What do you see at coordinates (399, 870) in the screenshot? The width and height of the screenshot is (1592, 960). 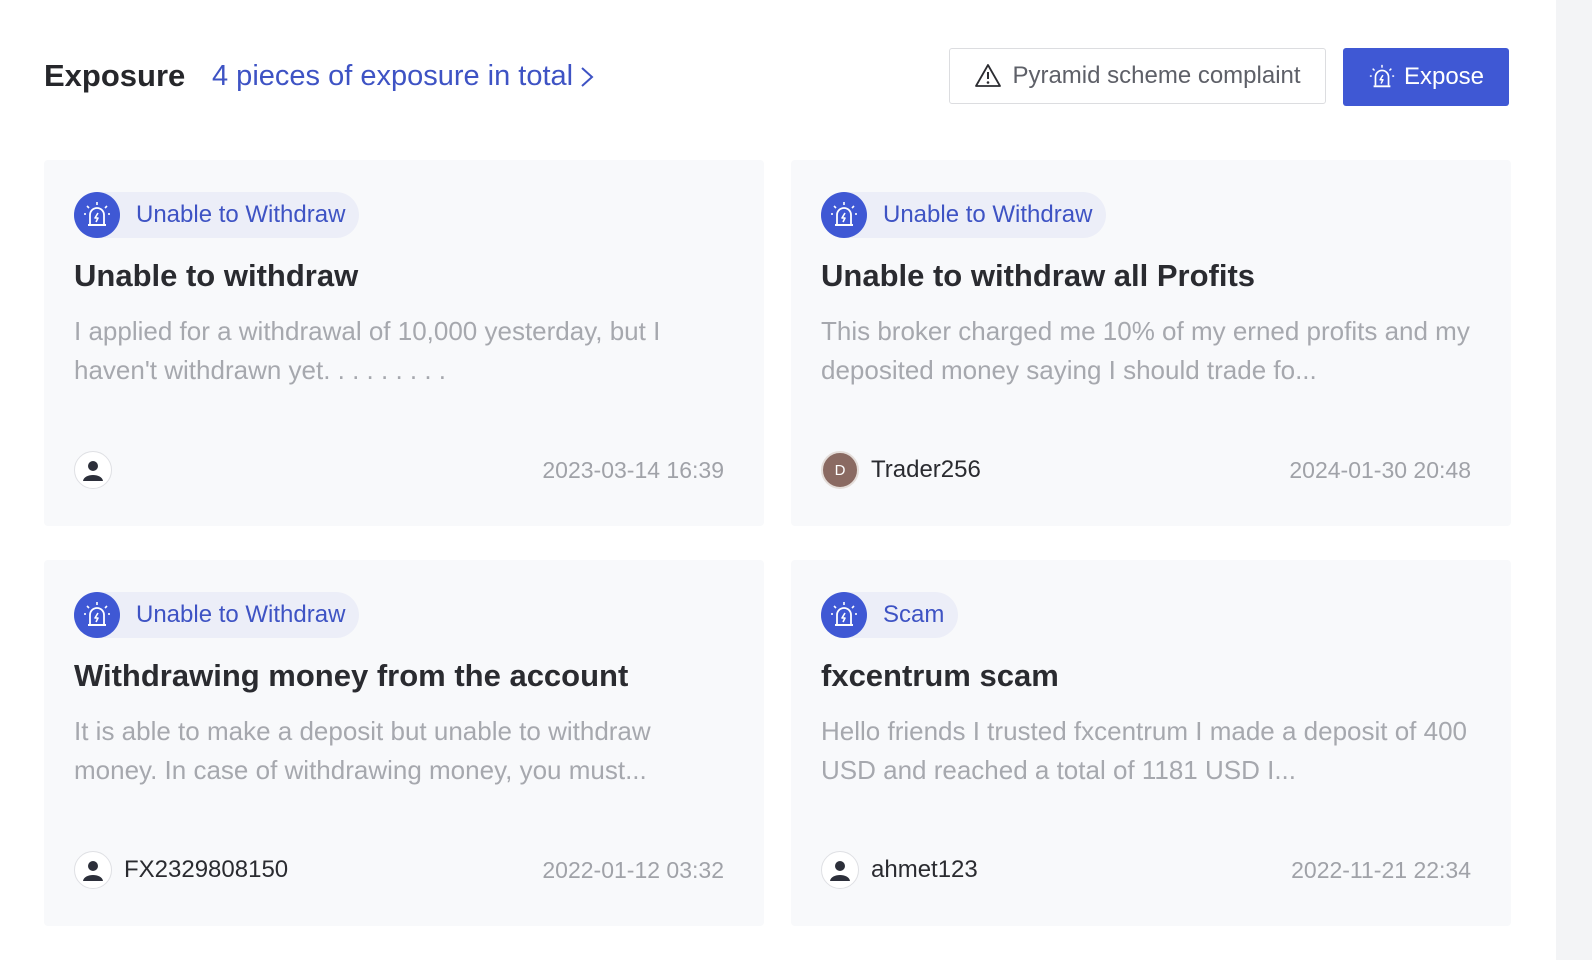 I see `card-footer: FX2329808150 2022-01-12 03:32` at bounding box center [399, 870].